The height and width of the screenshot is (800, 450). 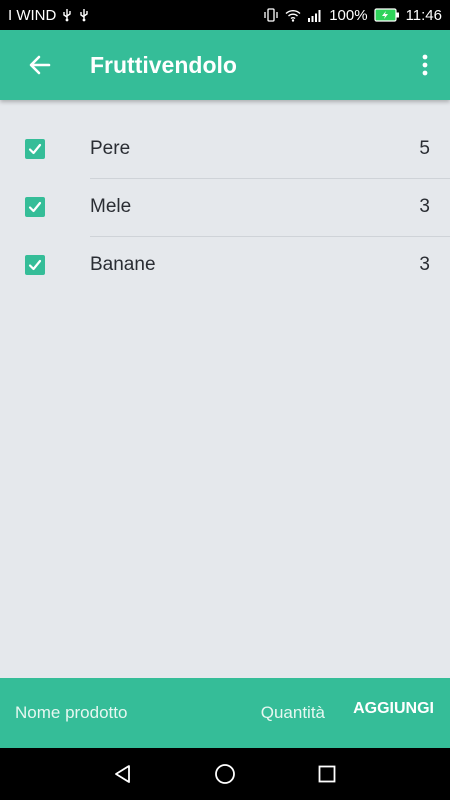 I want to click on list-item: Pere 5, so click(x=225, y=149).